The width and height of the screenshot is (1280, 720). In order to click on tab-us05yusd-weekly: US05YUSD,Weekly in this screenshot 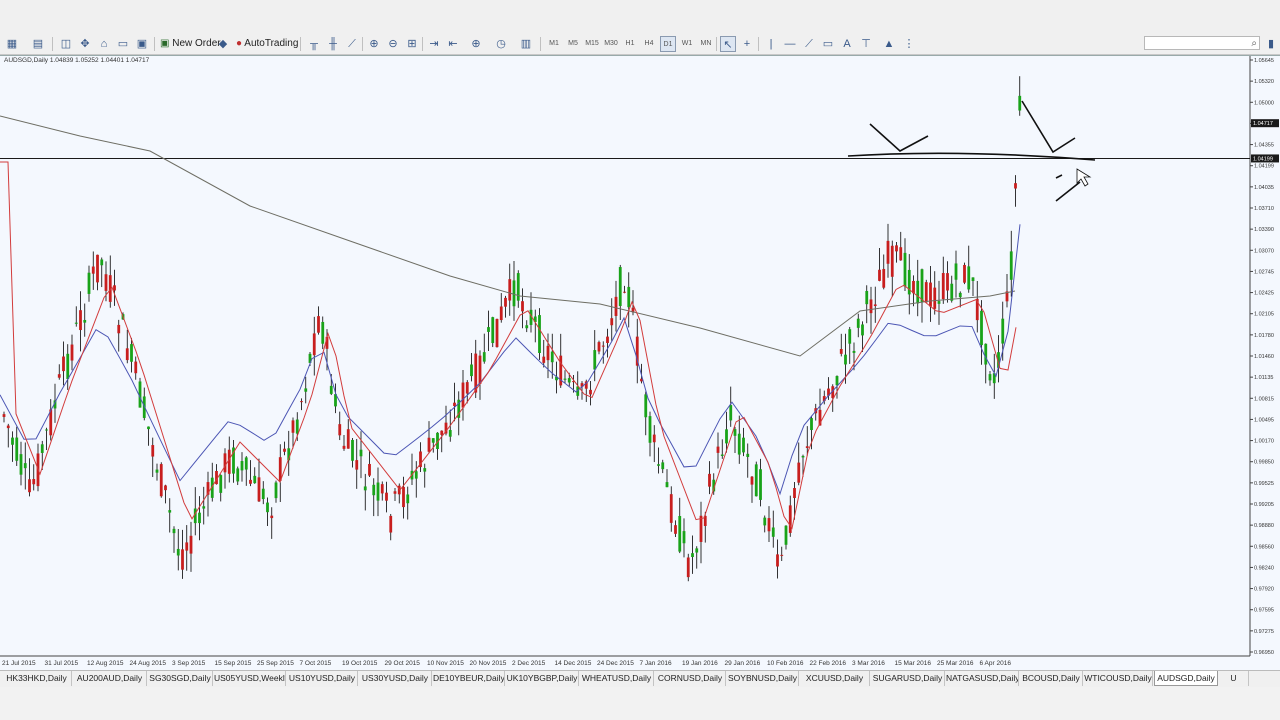, I will do `click(250, 678)`.